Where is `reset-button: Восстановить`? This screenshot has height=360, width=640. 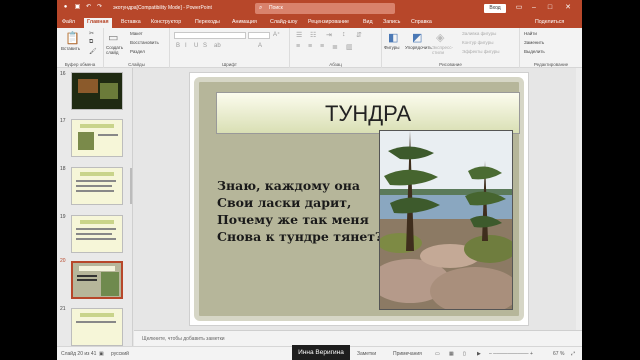
reset-button: Восстановить is located at coordinates (144, 42).